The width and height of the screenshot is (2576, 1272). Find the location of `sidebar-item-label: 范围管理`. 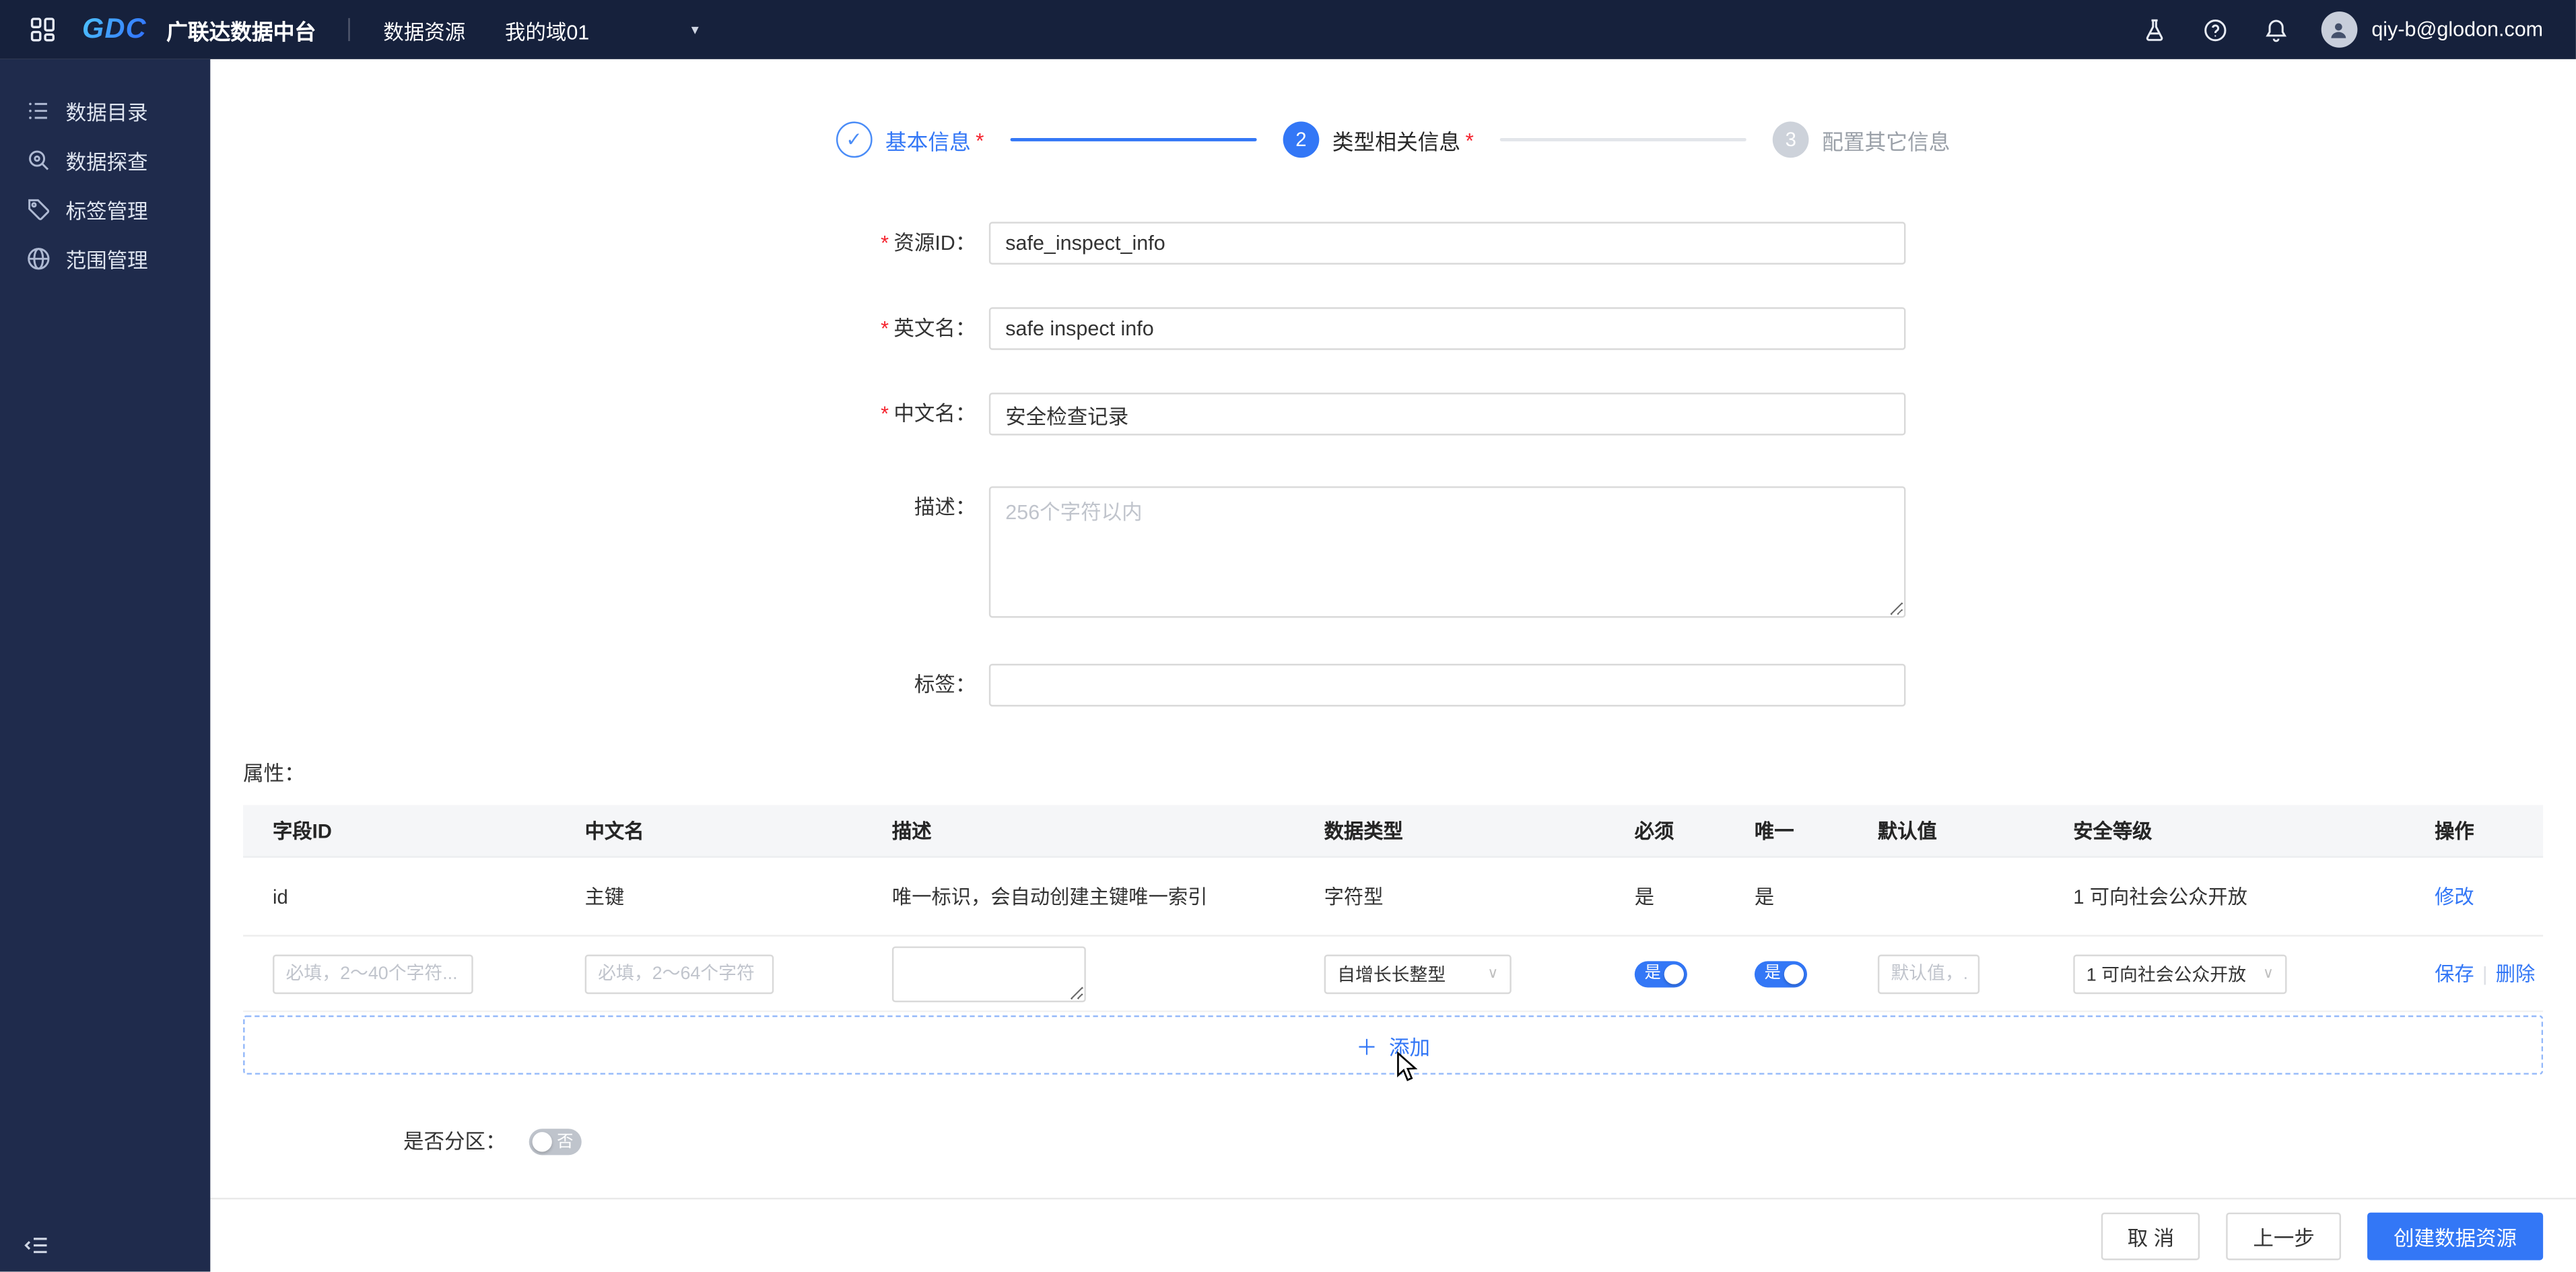

sidebar-item-label: 范围管理 is located at coordinates (106, 260).